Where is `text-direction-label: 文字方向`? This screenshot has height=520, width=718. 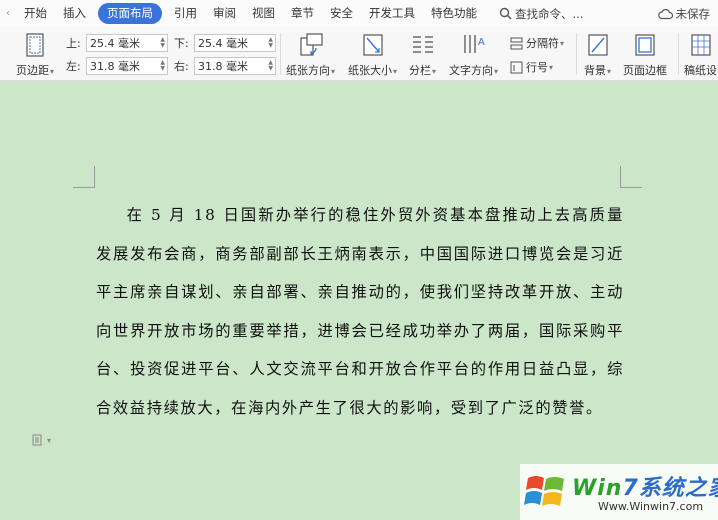 text-direction-label: 文字方向 is located at coordinates (471, 70).